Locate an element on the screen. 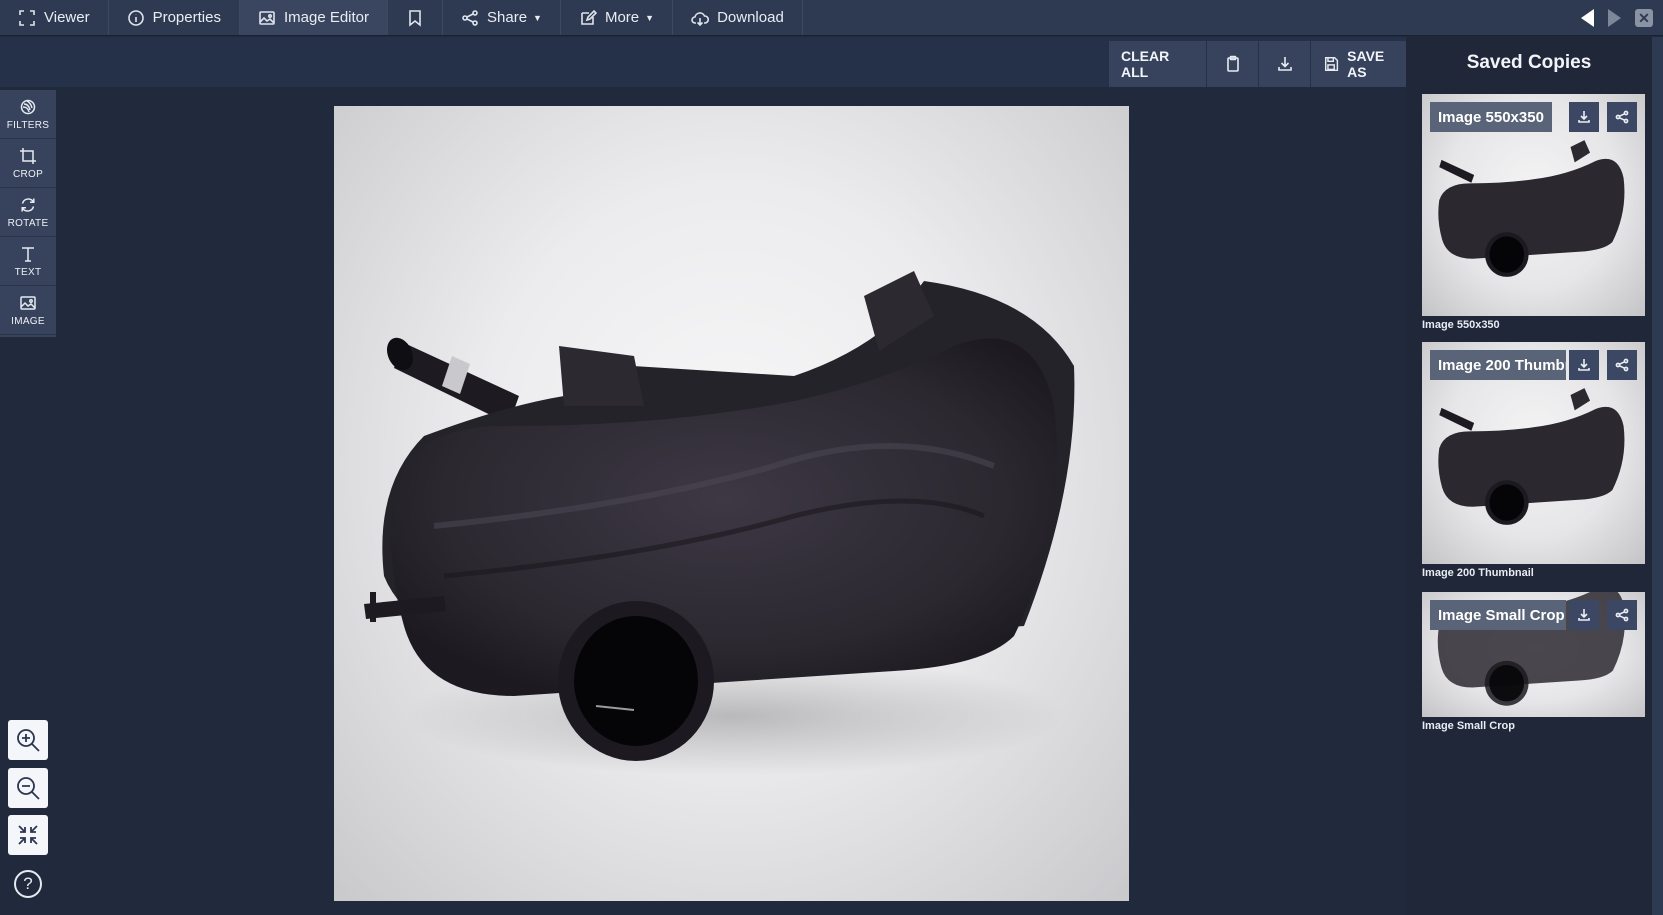 The width and height of the screenshot is (1663, 915). tool-crop-label: CROP is located at coordinates (28, 174).